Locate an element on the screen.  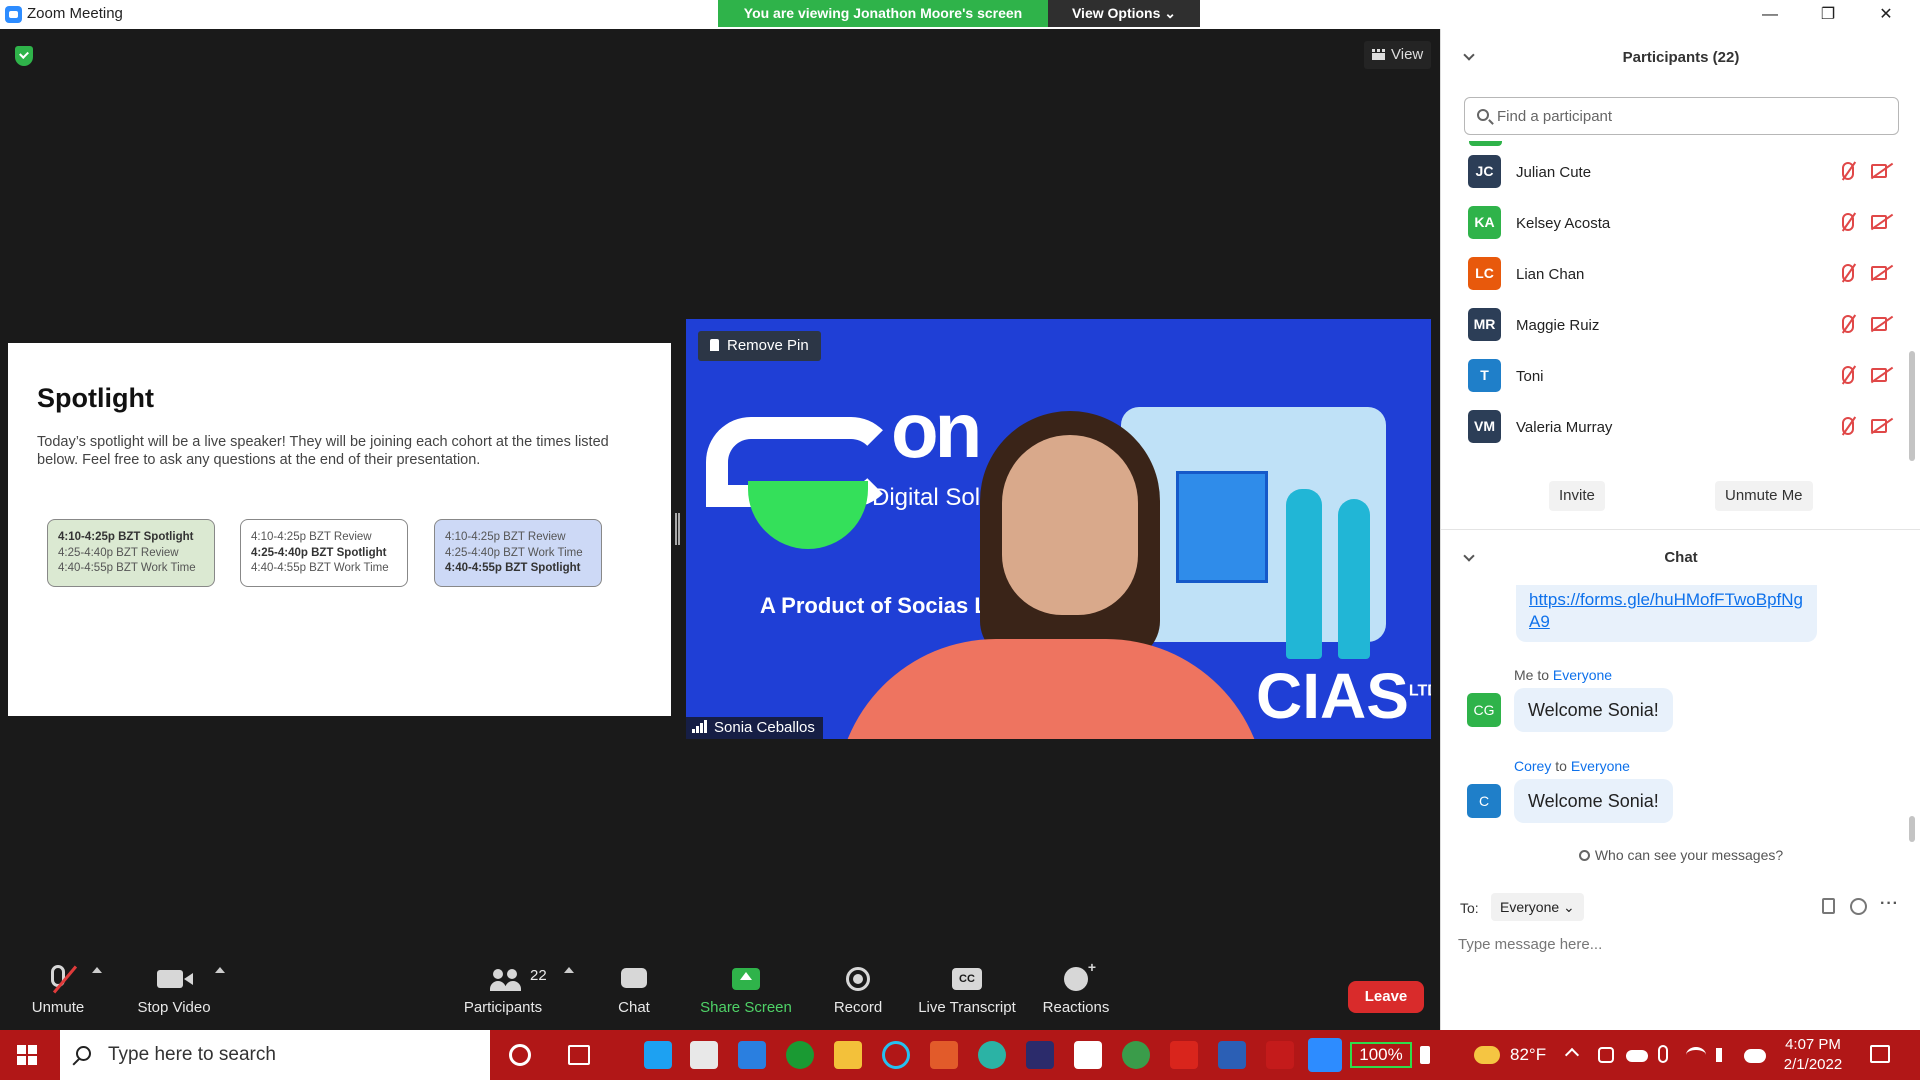
file-icon is located at coordinates (1828, 906).